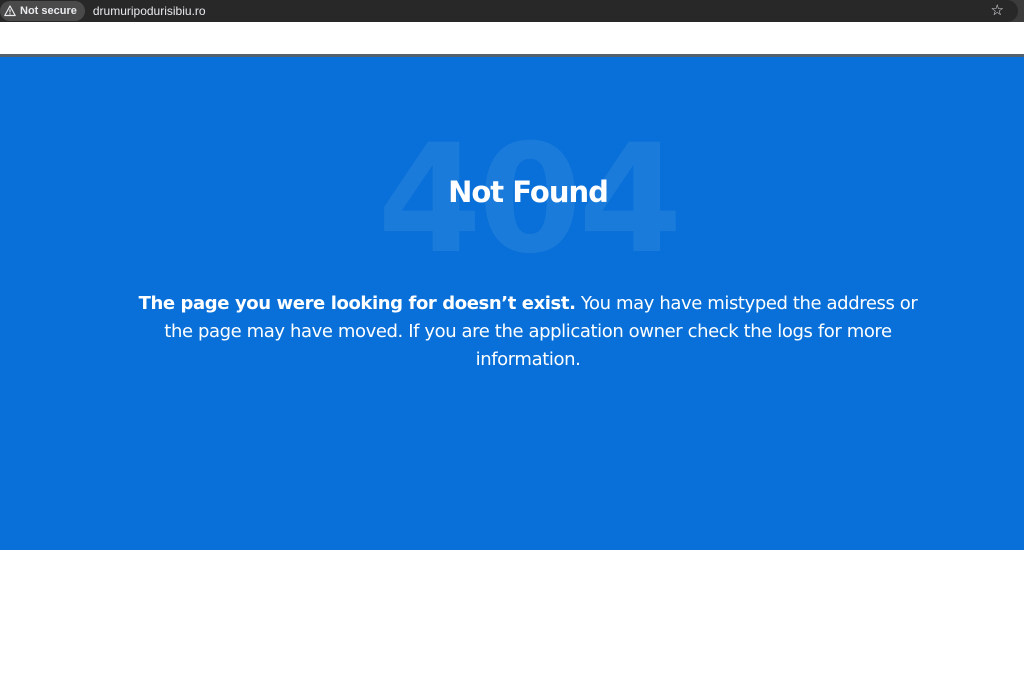  What do you see at coordinates (512, 11) in the screenshot?
I see `browser-address-bar: Not secure drumuripodurisibiu.ro ☆` at bounding box center [512, 11].